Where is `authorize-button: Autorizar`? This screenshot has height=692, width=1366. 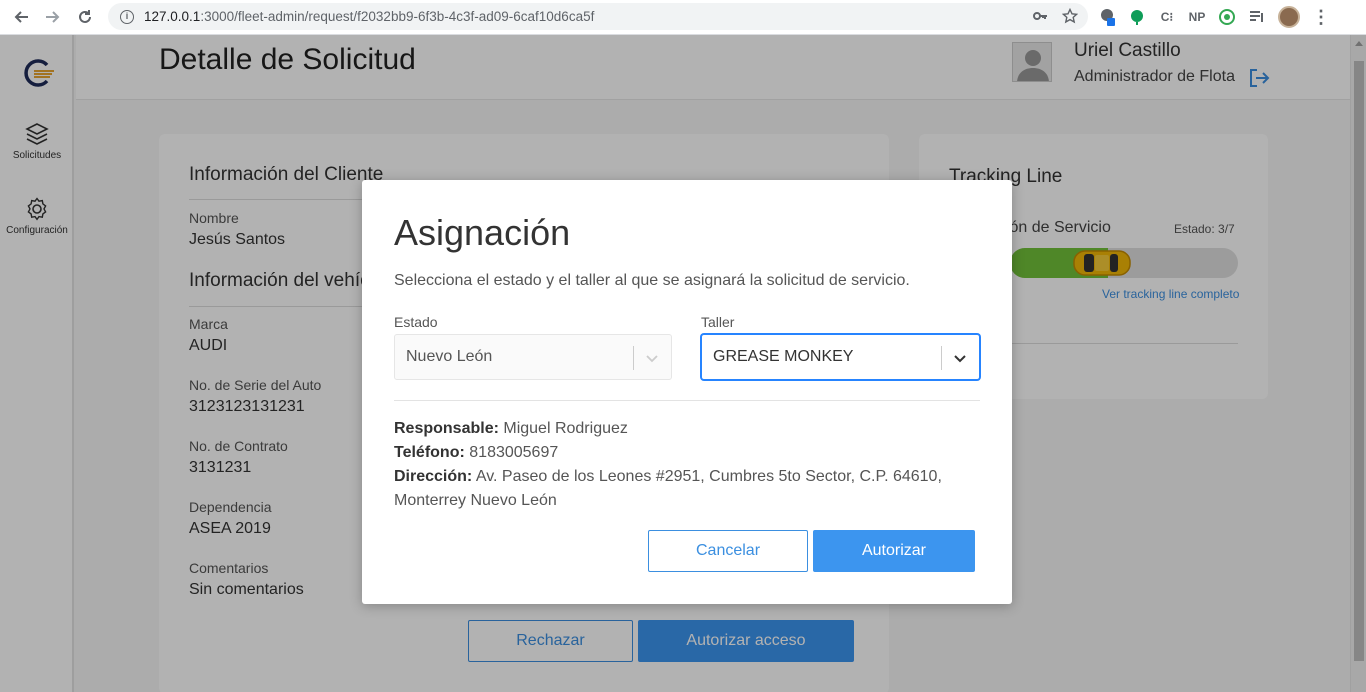
authorize-button: Autorizar is located at coordinates (894, 551).